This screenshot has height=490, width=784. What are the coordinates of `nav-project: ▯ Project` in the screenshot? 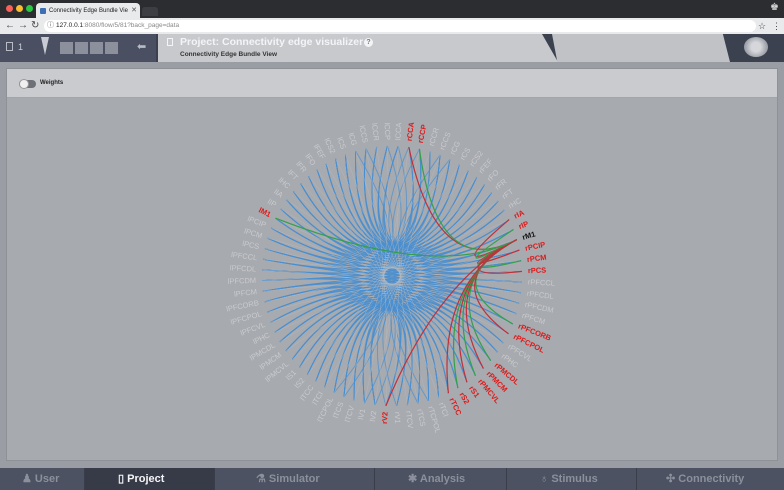 It's located at (141, 479).